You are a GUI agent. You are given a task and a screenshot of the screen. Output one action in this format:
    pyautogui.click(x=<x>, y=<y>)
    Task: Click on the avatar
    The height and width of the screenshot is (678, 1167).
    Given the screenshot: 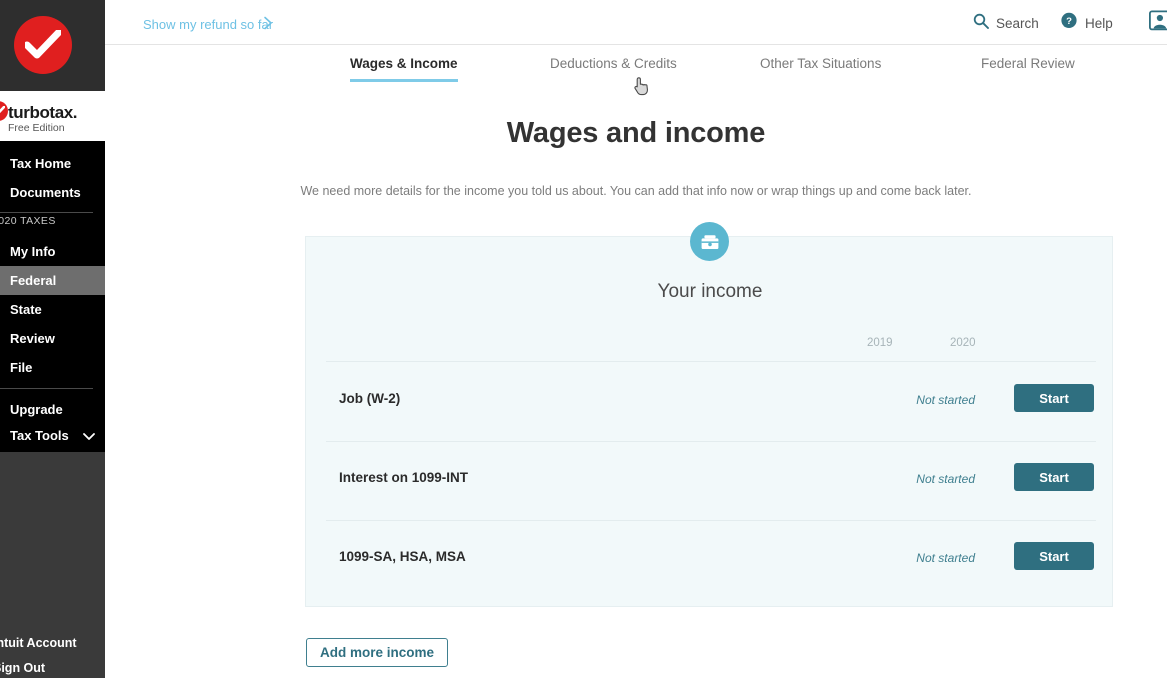 What is the action you would take?
    pyautogui.click(x=1158, y=23)
    